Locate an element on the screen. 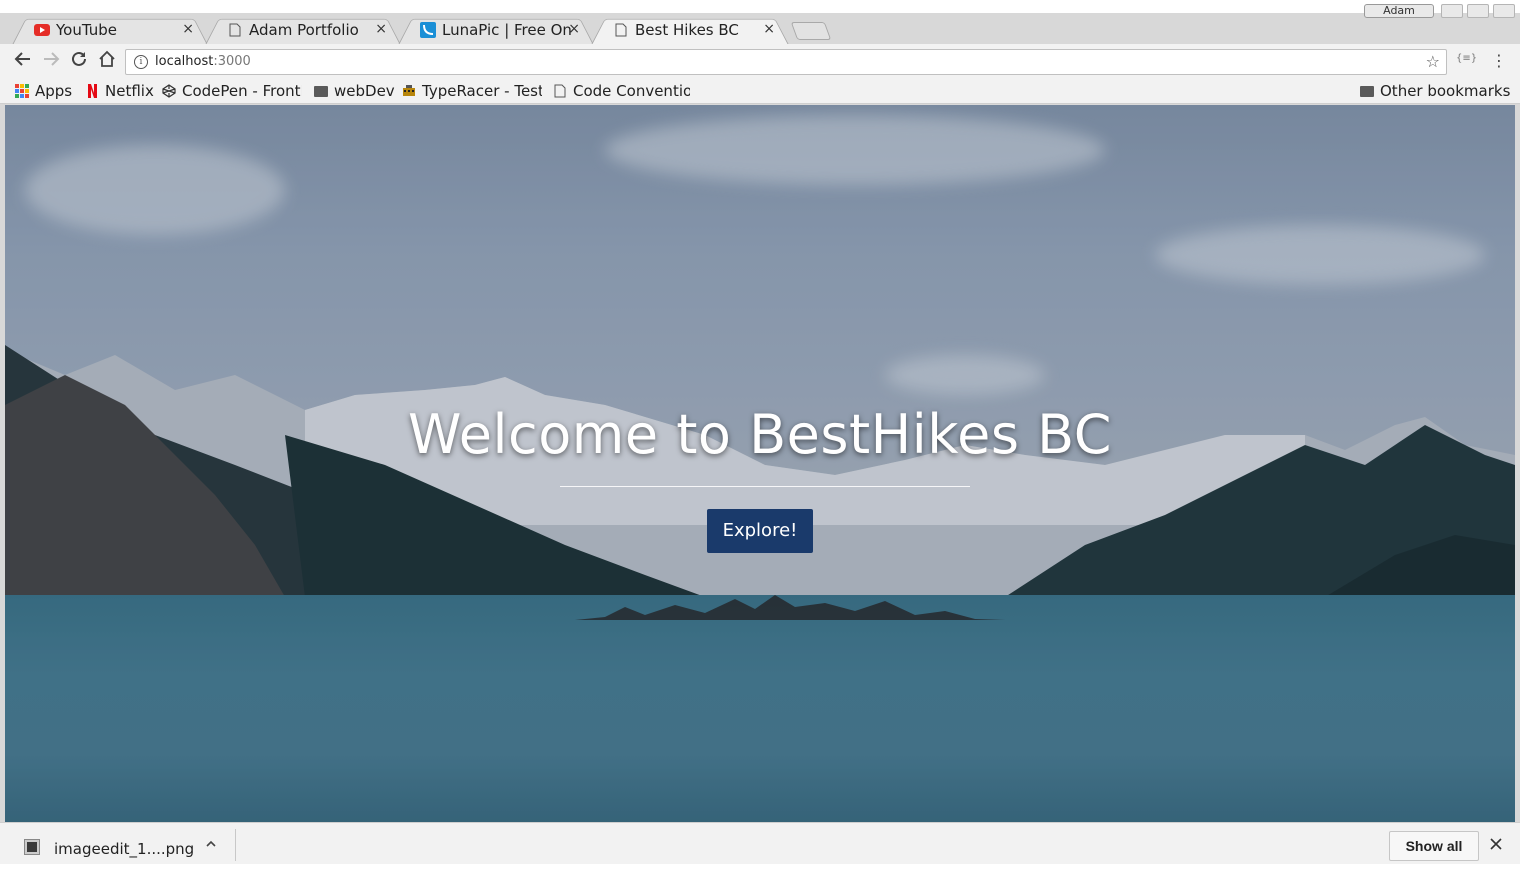 The image size is (1520, 876). window-close-button is located at coordinates (1504, 11).